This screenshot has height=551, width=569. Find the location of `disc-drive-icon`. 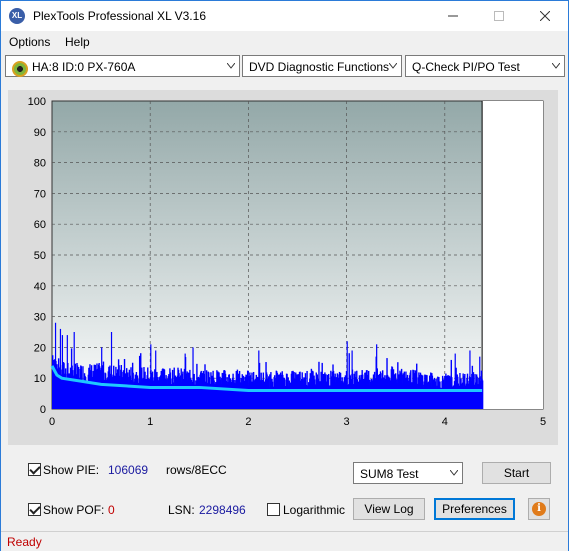

disc-drive-icon is located at coordinates (20, 69).